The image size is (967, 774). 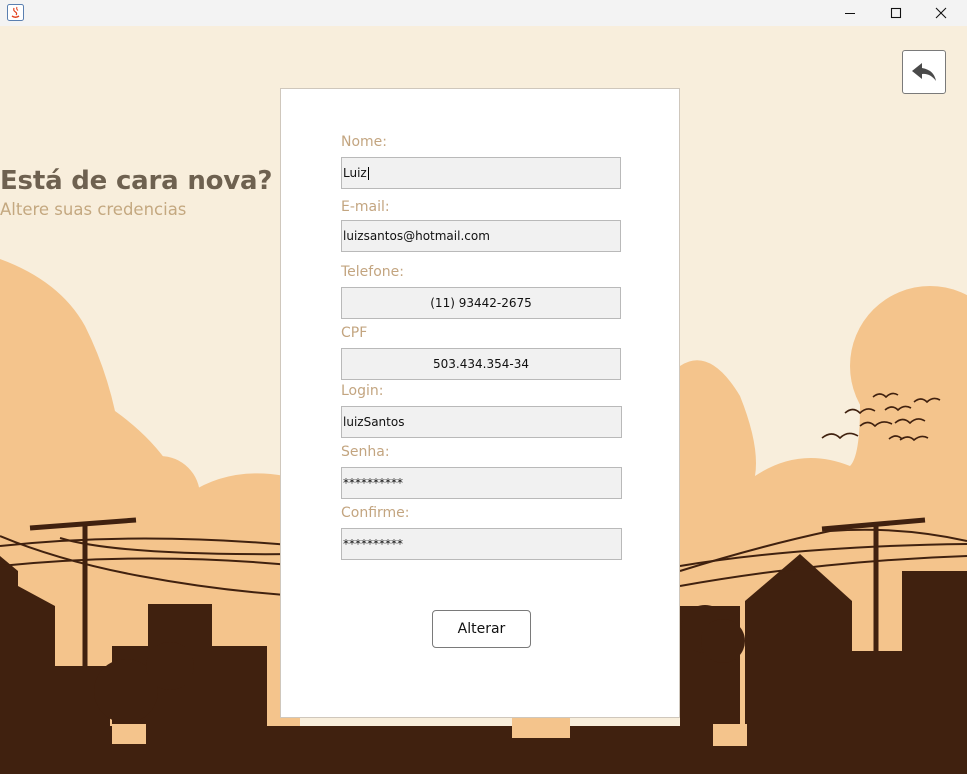 I want to click on name-label: Nome:, so click(x=364, y=142).